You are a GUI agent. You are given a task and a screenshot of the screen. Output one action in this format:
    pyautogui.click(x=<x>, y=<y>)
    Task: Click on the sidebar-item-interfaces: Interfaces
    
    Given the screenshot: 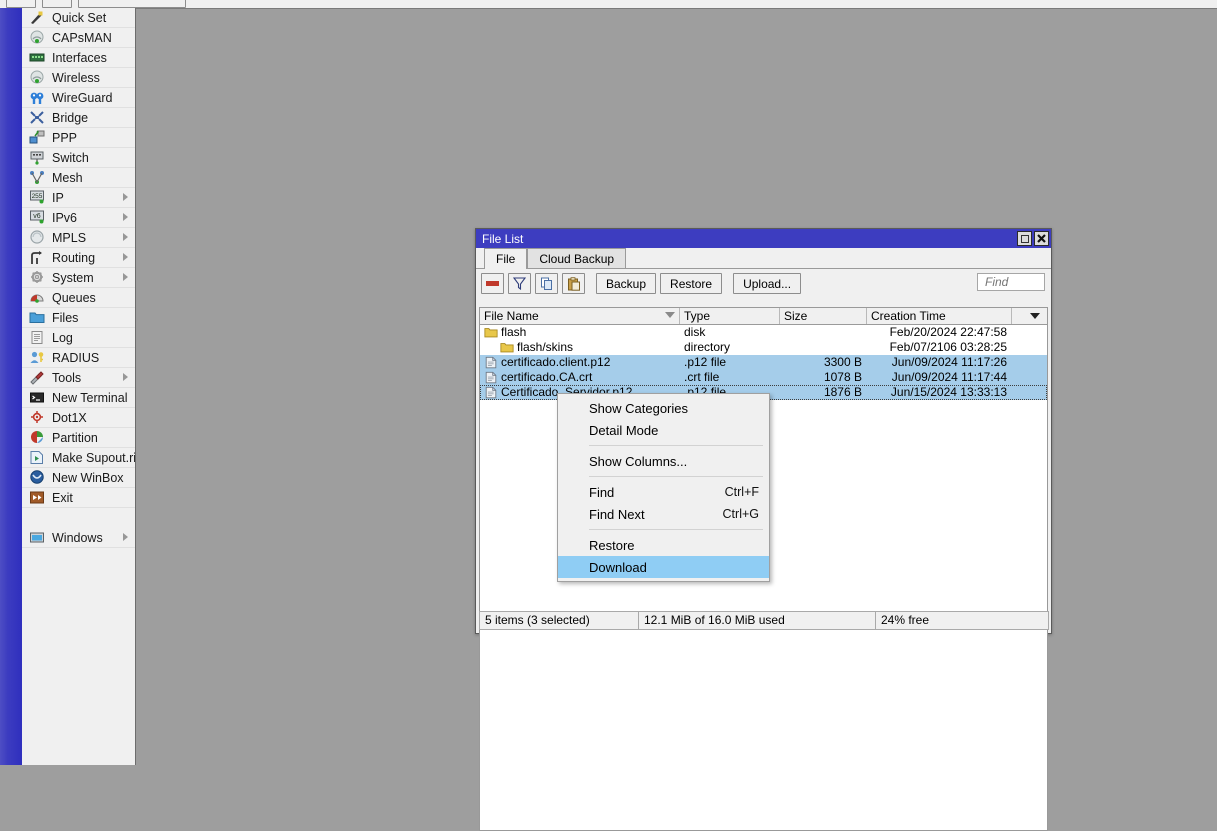 What is the action you would take?
    pyautogui.click(x=78, y=58)
    